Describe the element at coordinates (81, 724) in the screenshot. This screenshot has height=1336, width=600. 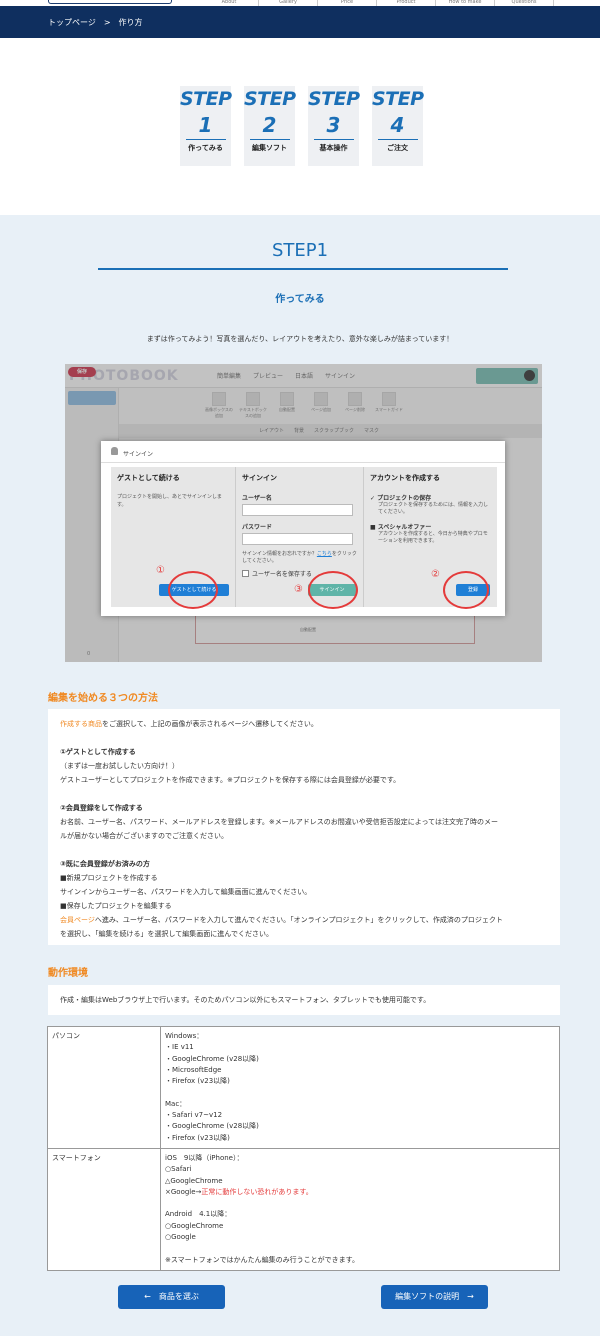
I see `product-link: 作成する商品` at that location.